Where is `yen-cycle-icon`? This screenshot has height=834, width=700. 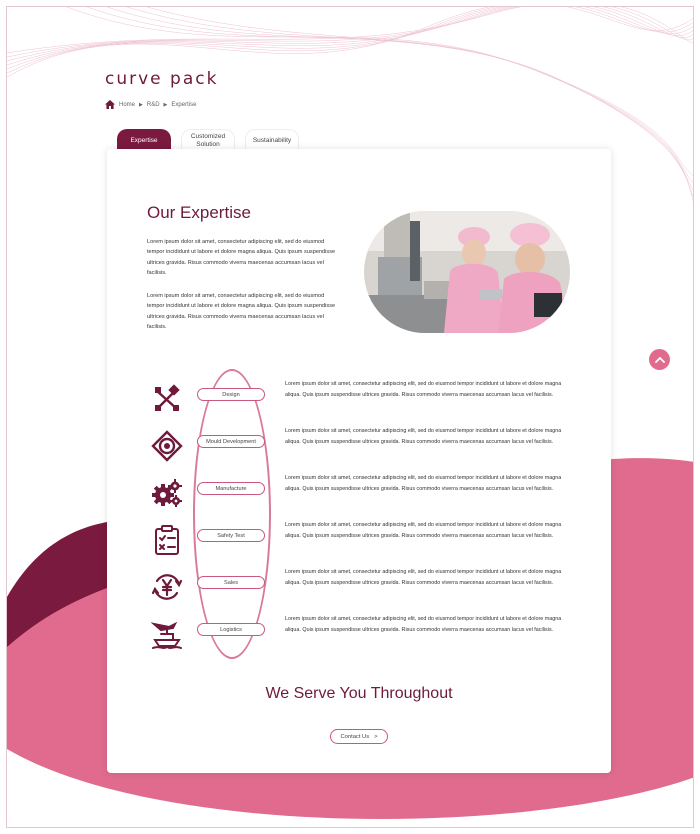 yen-cycle-icon is located at coordinates (167, 587).